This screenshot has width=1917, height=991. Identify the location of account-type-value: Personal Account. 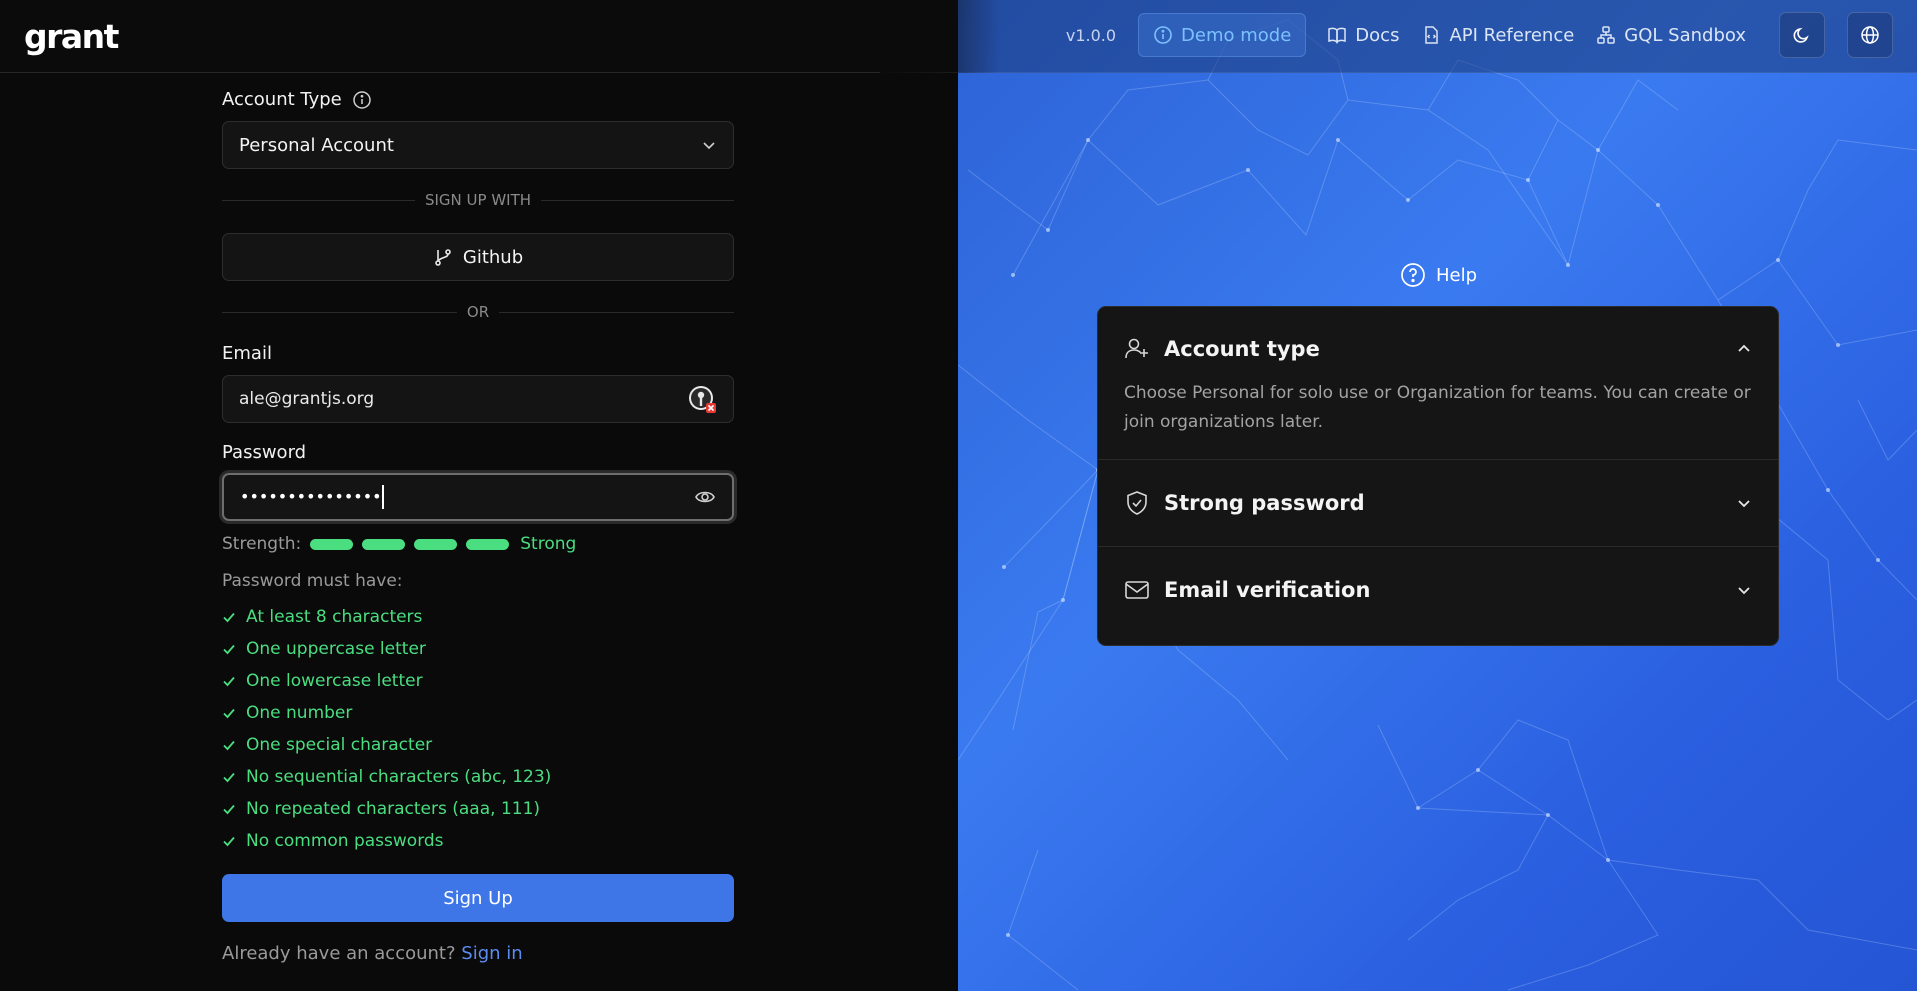
(316, 145).